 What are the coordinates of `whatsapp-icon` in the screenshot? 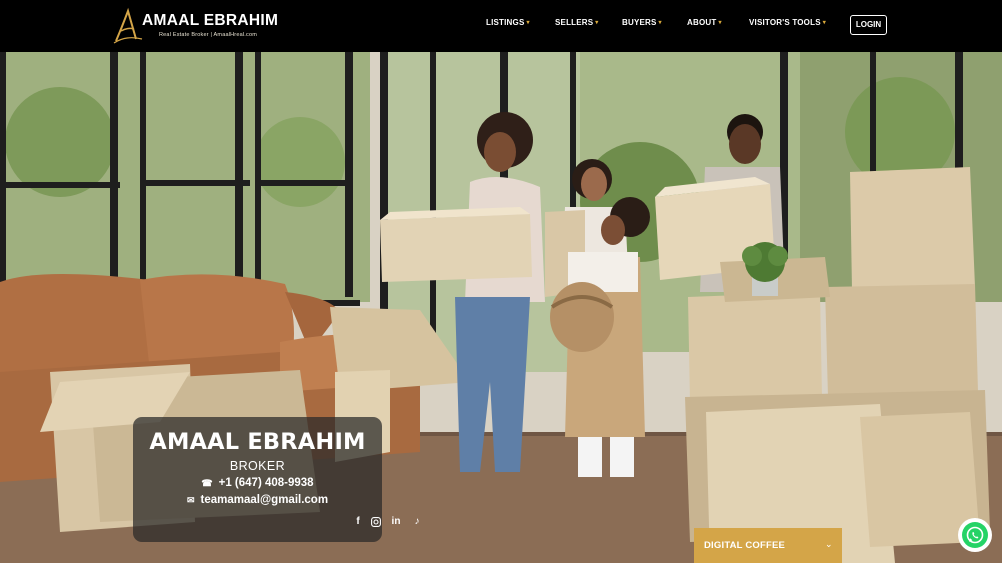 It's located at (975, 535).